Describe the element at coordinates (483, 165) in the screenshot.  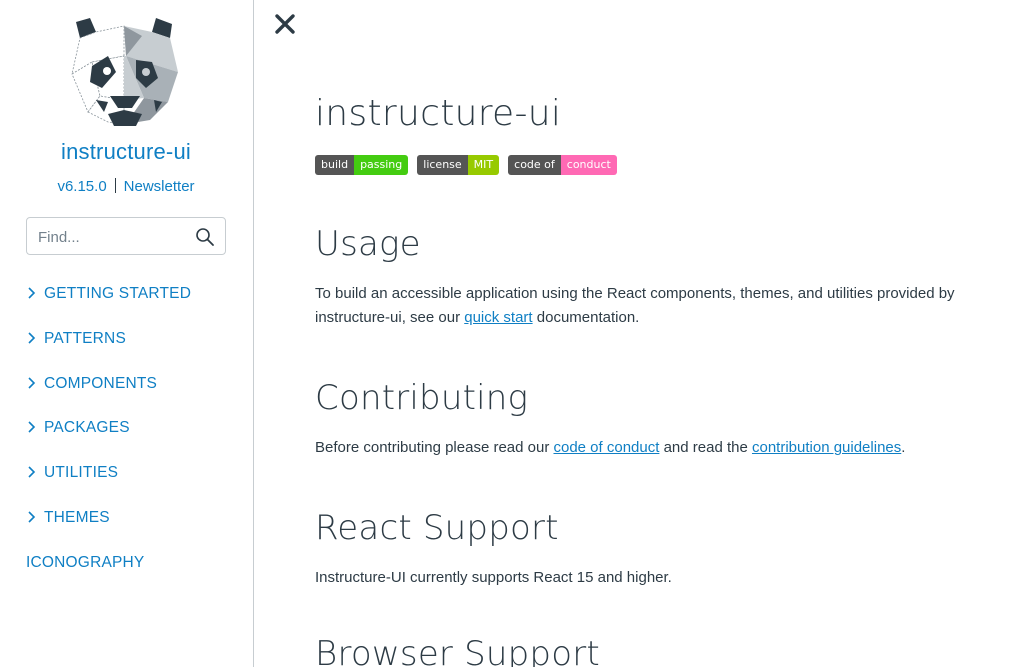
I see `badge-value: MIT` at that location.